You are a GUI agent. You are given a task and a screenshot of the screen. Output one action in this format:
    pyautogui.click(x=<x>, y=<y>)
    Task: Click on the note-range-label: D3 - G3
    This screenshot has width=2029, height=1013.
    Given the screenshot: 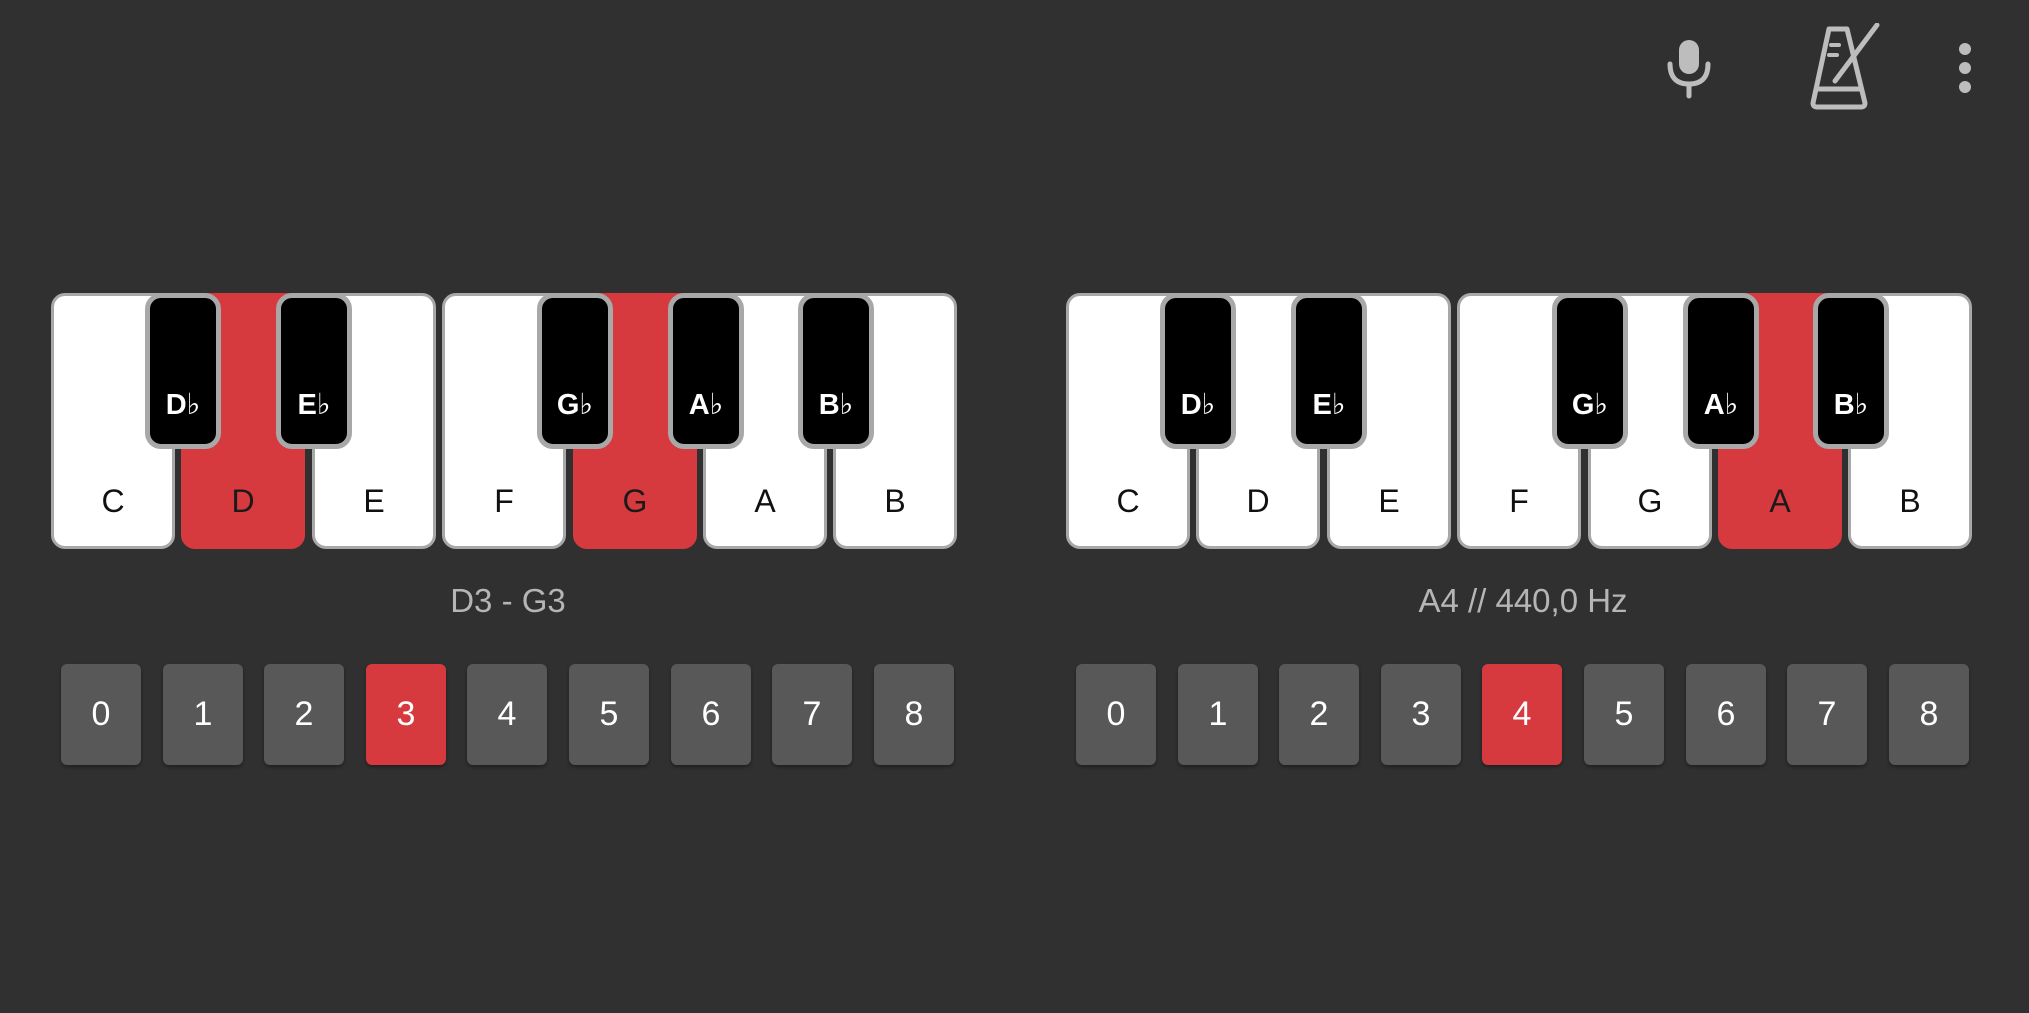 What is the action you would take?
    pyautogui.click(x=508, y=600)
    